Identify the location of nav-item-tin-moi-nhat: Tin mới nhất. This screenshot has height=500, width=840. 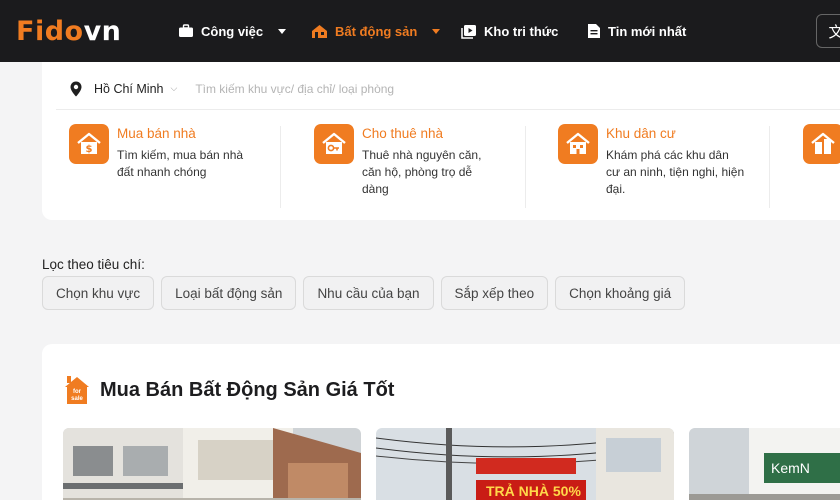
(636, 31).